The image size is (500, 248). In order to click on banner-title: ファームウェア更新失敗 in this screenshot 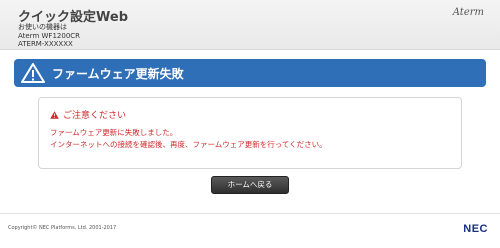, I will do `click(118, 73)`.